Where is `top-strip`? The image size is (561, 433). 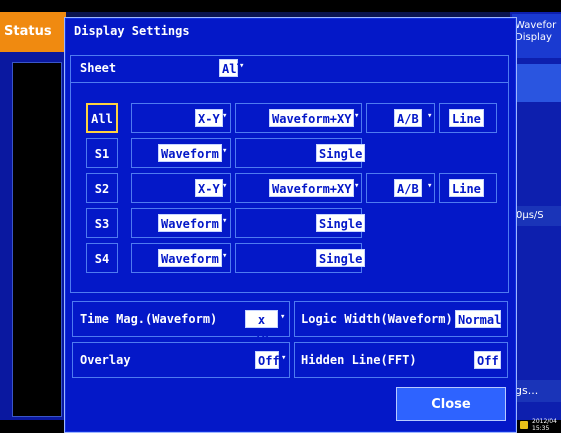 top-strip is located at coordinates (280, 6).